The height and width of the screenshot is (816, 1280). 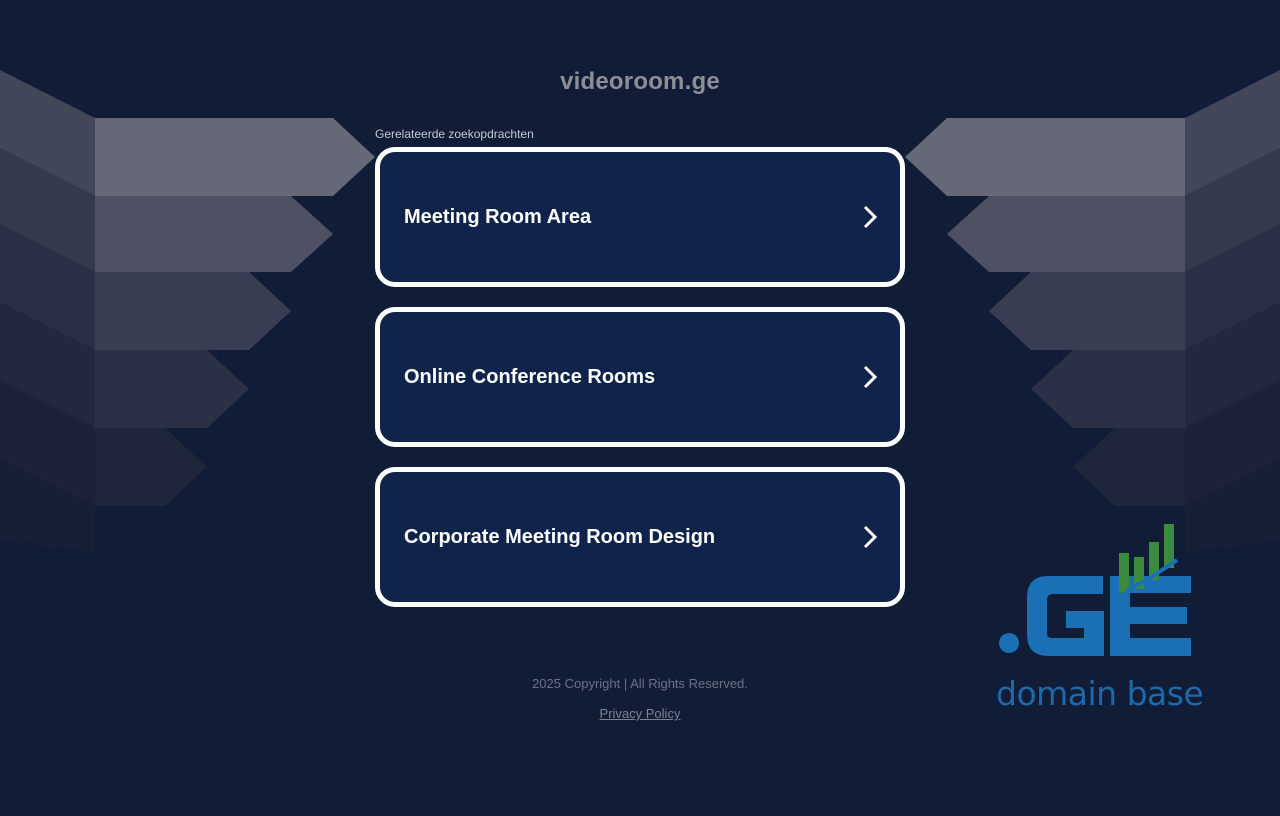 I want to click on related-search-label: Corporate Meeting Room Design, so click(x=560, y=537).